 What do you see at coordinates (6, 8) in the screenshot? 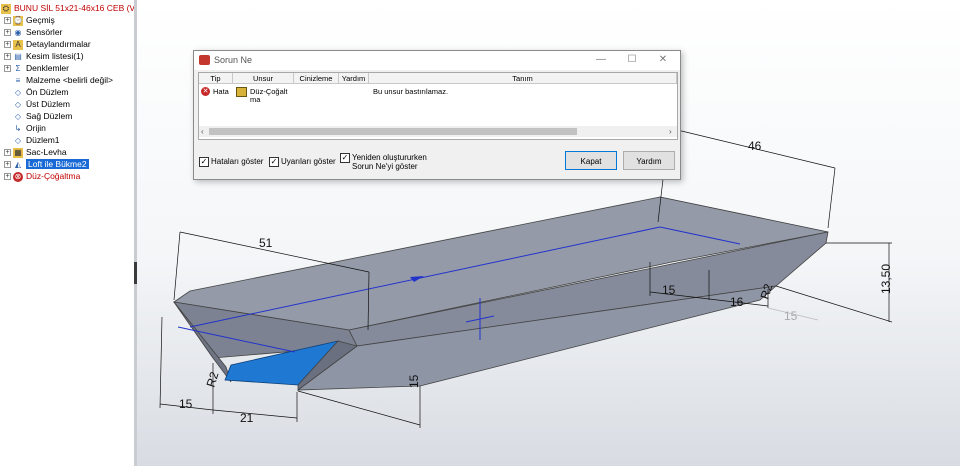
I see `part-icon: ⛭` at bounding box center [6, 8].